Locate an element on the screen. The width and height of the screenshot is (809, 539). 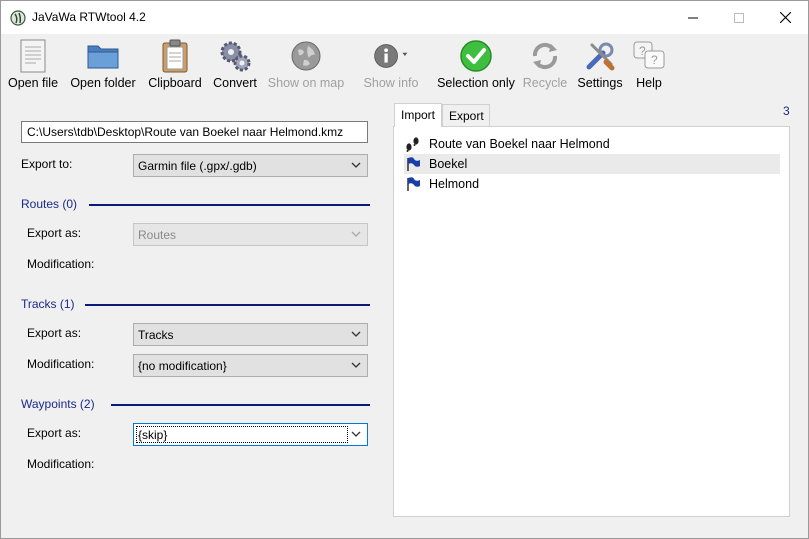
gears-icon is located at coordinates (235, 56).